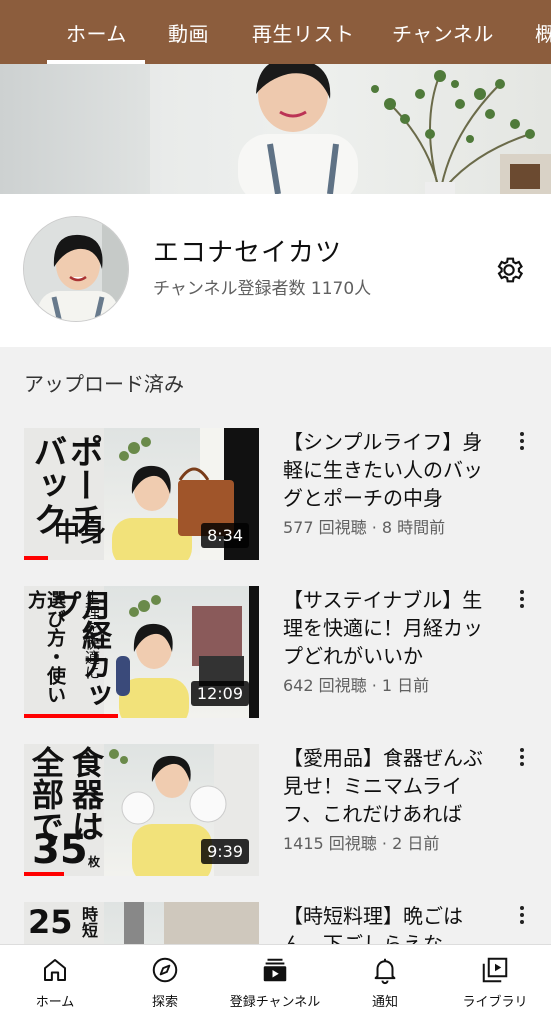 This screenshot has width=551, height=1024. I want to click on channel-avatar, so click(76, 269).